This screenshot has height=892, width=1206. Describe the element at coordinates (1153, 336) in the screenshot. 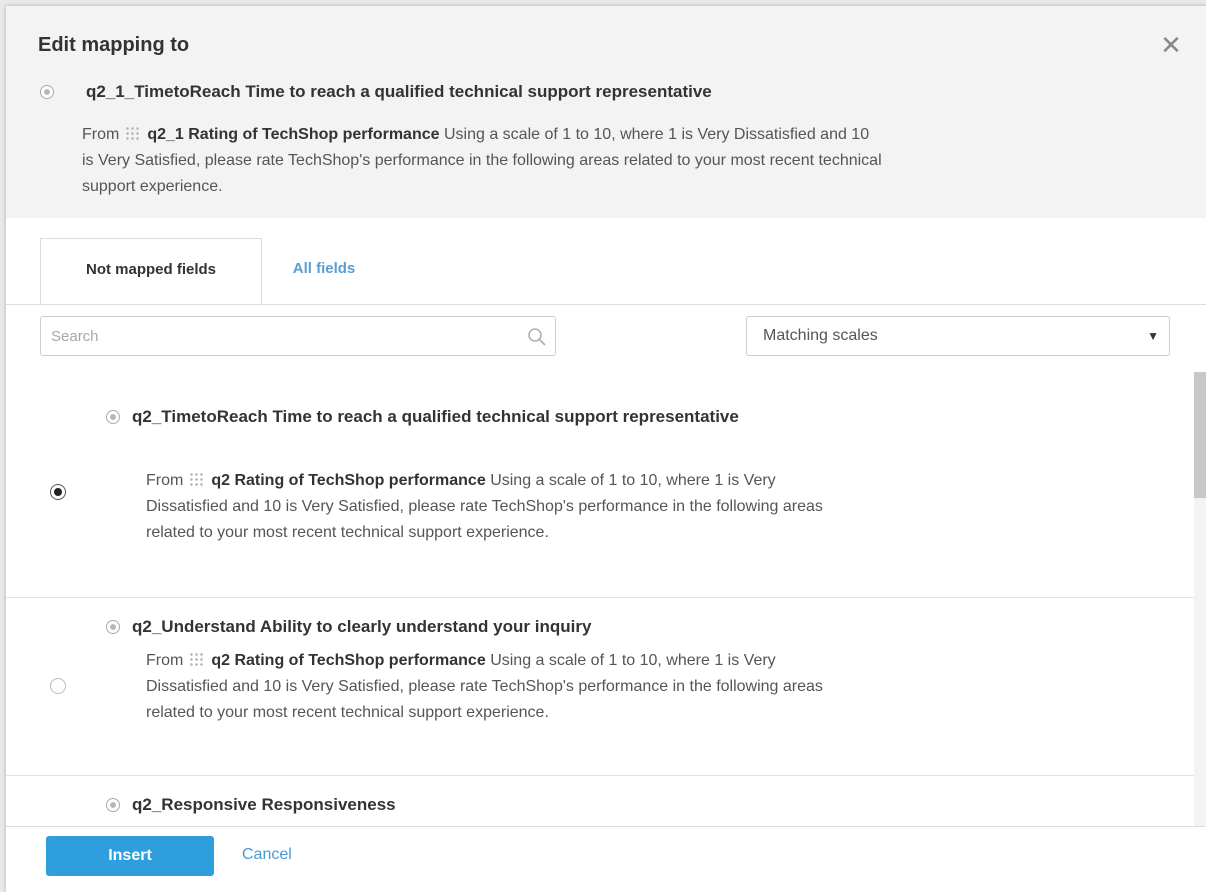

I see `chevron-down-icon: ▼` at that location.